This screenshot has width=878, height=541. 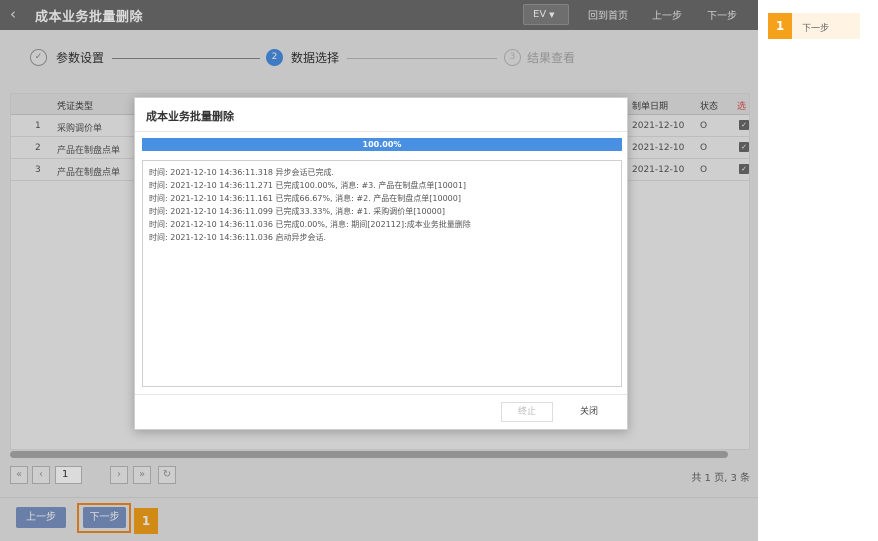 I want to click on log-line: 时间: 2021-12-10 14:36:11.036 启动异步会话., so click(x=238, y=237).